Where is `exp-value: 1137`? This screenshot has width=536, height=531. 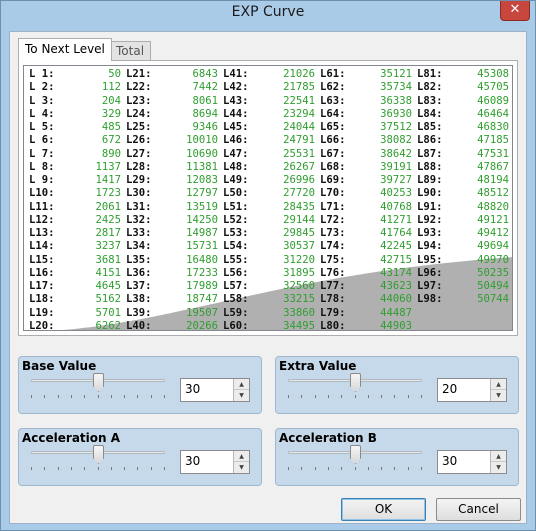
exp-value: 1137 is located at coordinates (108, 166).